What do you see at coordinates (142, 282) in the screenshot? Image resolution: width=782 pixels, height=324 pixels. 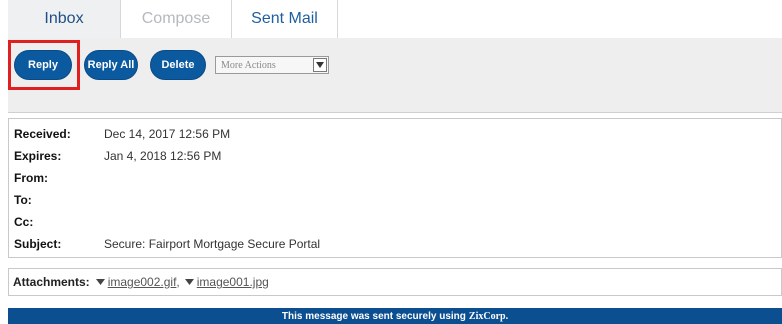 I see `attachment-link: image002.gif` at bounding box center [142, 282].